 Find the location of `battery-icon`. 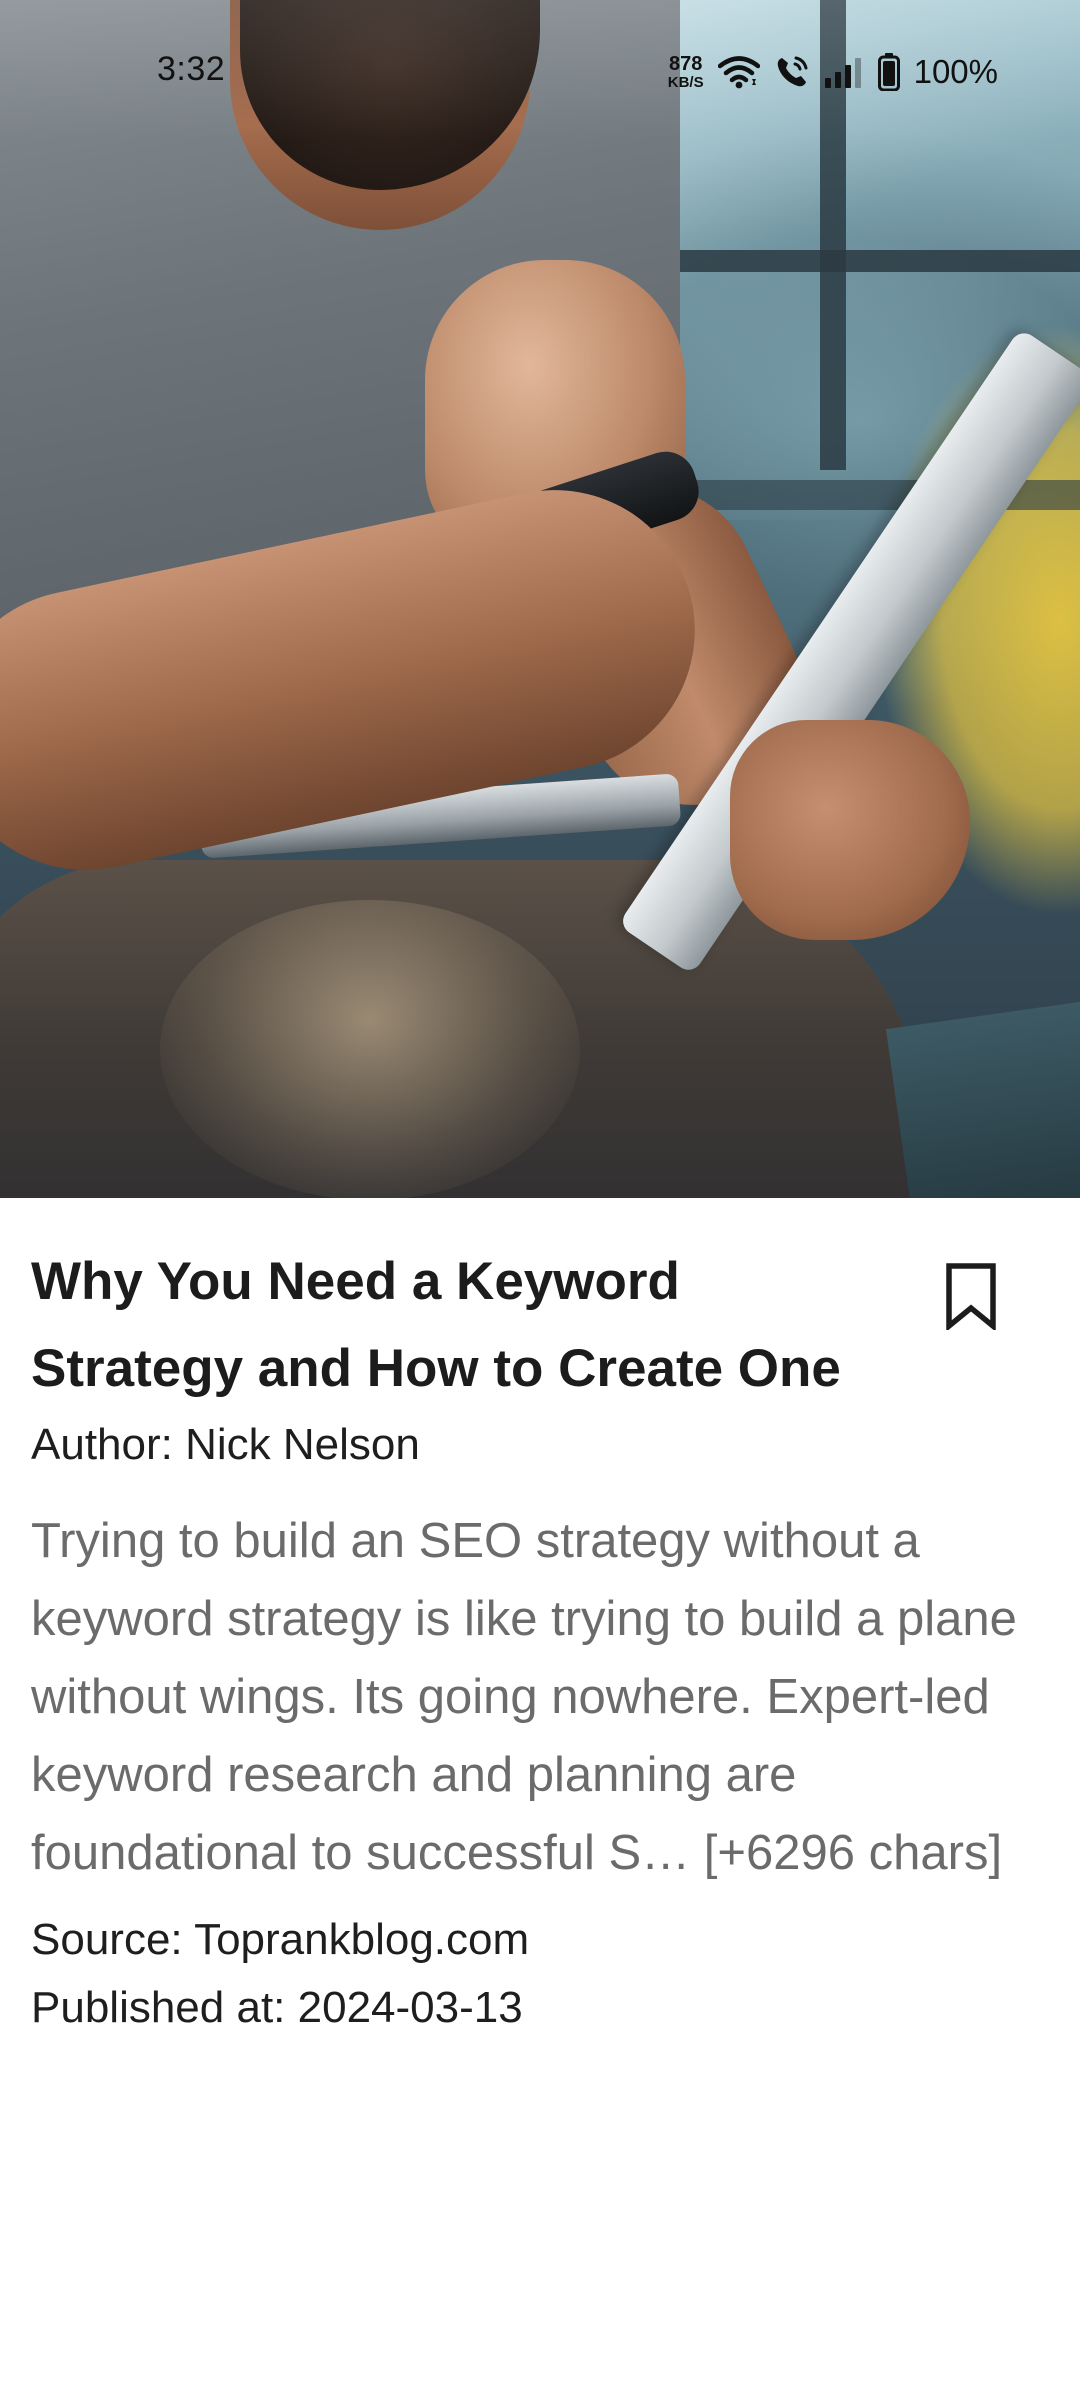

battery-icon is located at coordinates (888, 72).